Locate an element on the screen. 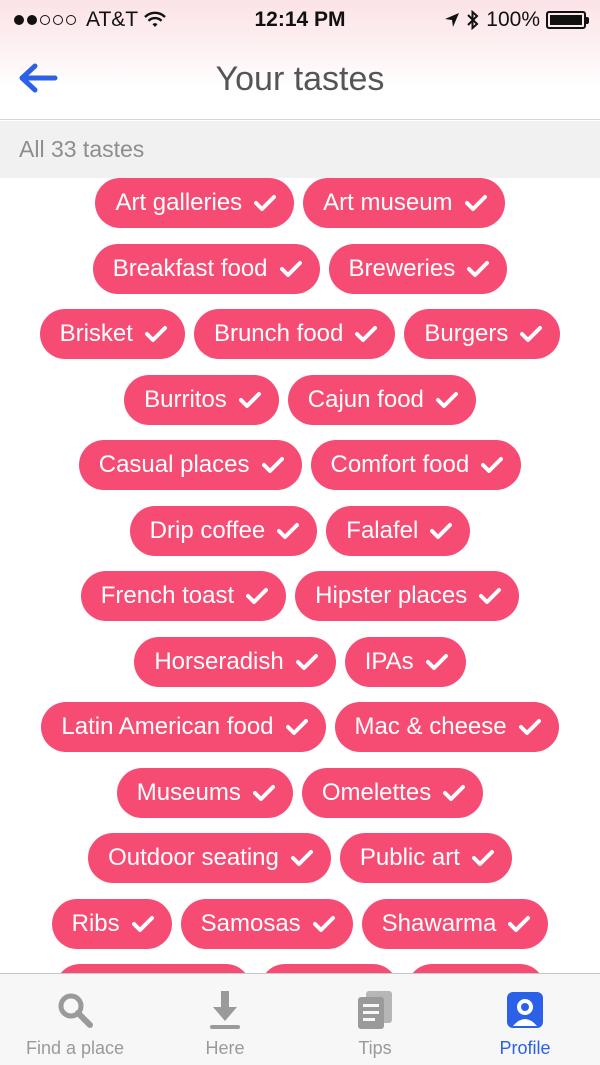 Image resolution: width=600 pixels, height=1065 pixels. back-button is located at coordinates (38, 78).